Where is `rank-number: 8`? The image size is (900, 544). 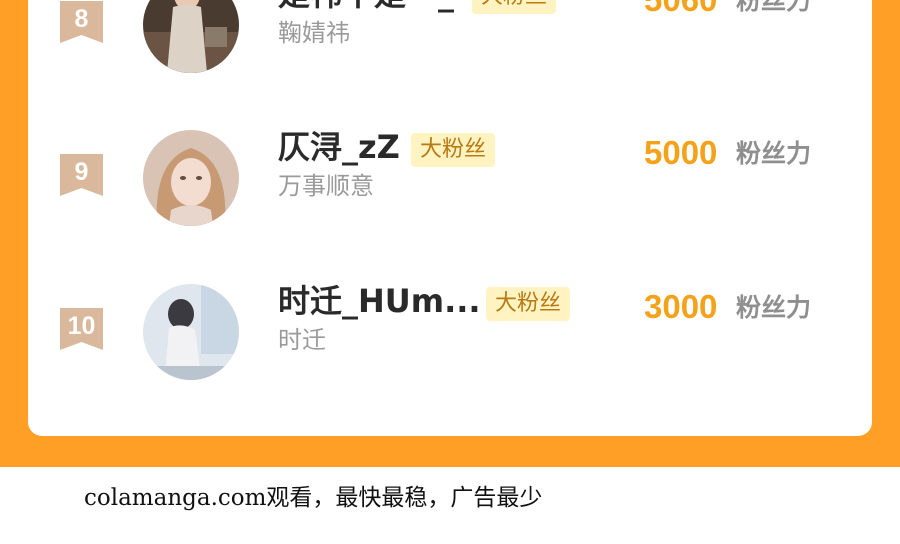
rank-number: 8 is located at coordinates (81, 19).